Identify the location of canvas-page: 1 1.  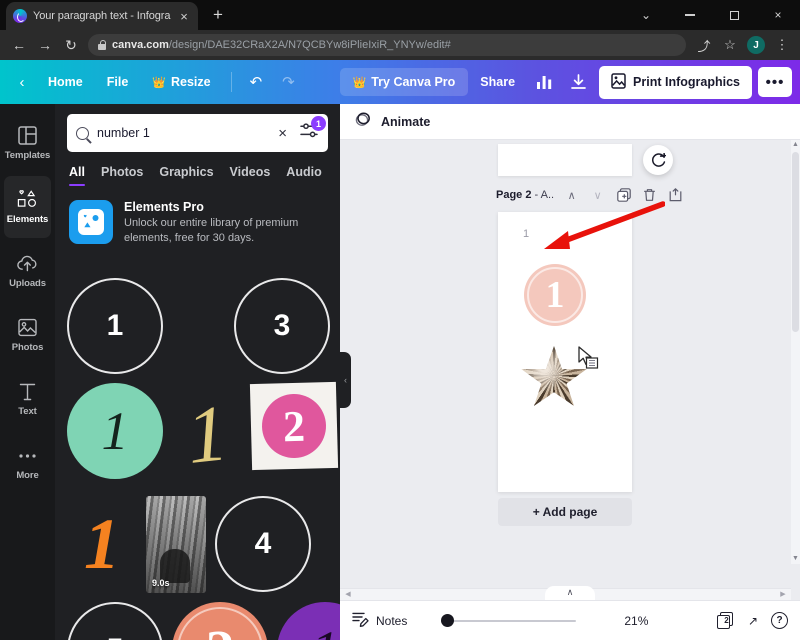
(565, 352).